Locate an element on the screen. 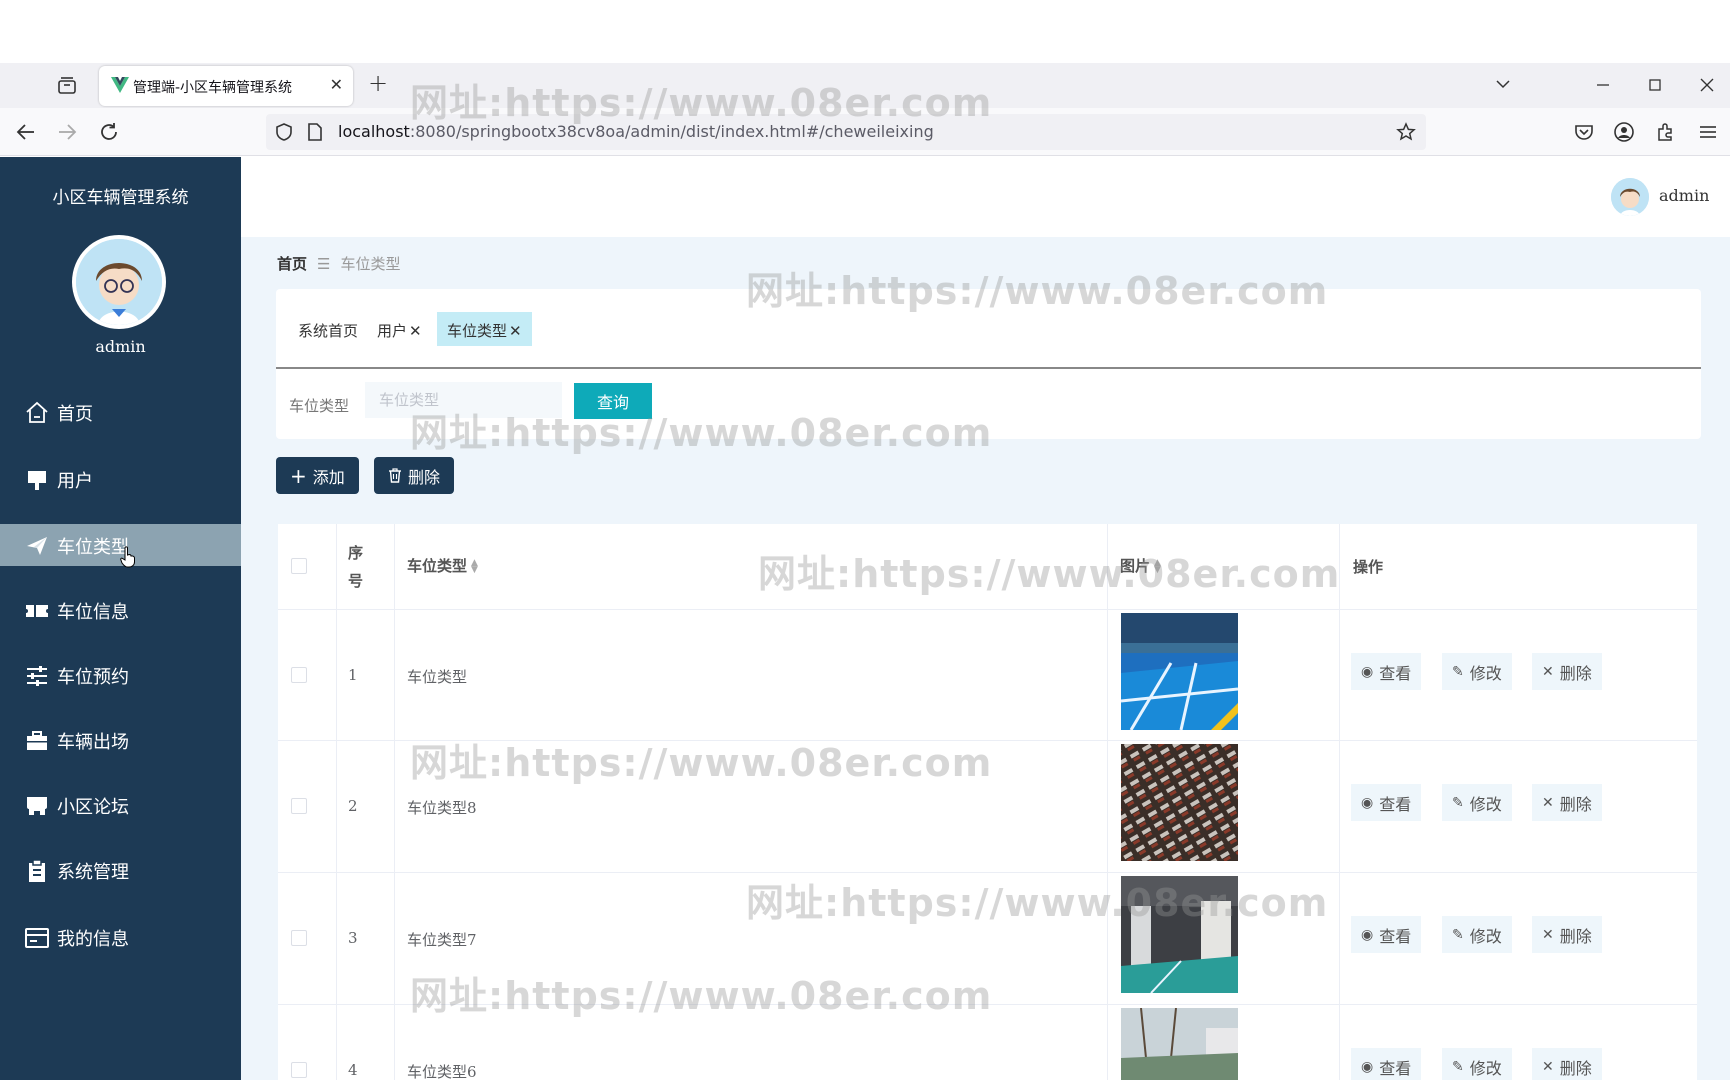  sidebar-item-system: 系统管理 is located at coordinates (120, 870).